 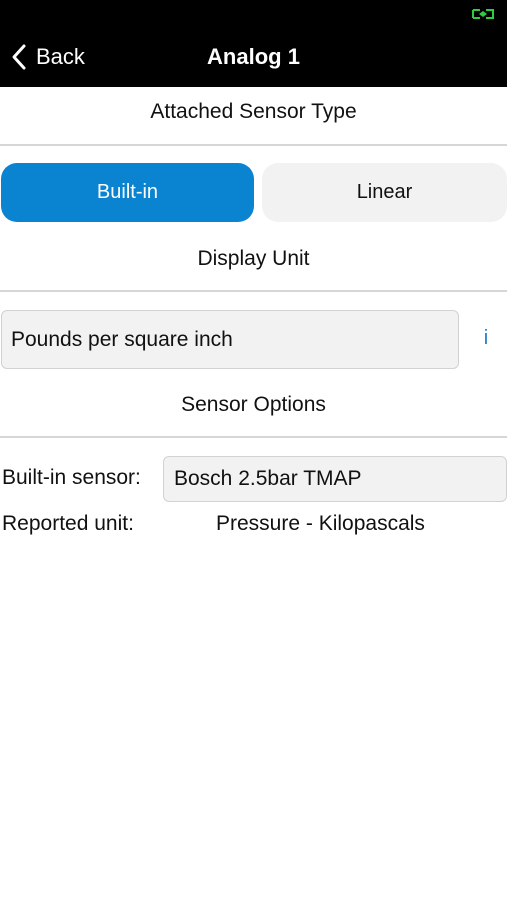 What do you see at coordinates (384, 192) in the screenshot?
I see `segment-linear: Linear` at bounding box center [384, 192].